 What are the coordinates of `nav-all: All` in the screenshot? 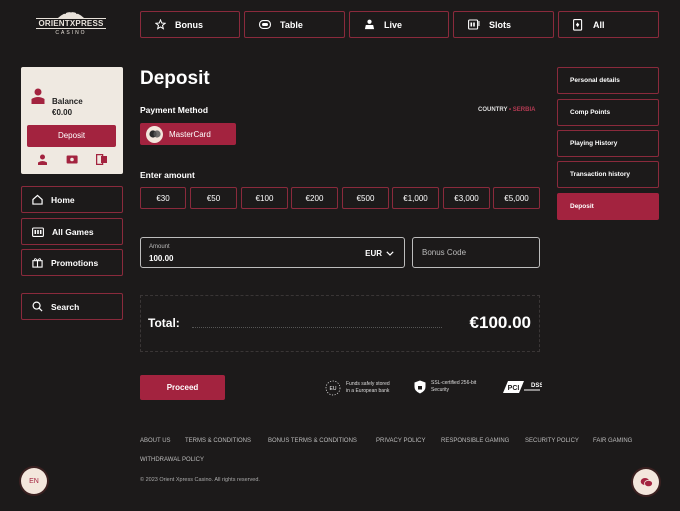 It's located at (608, 24).